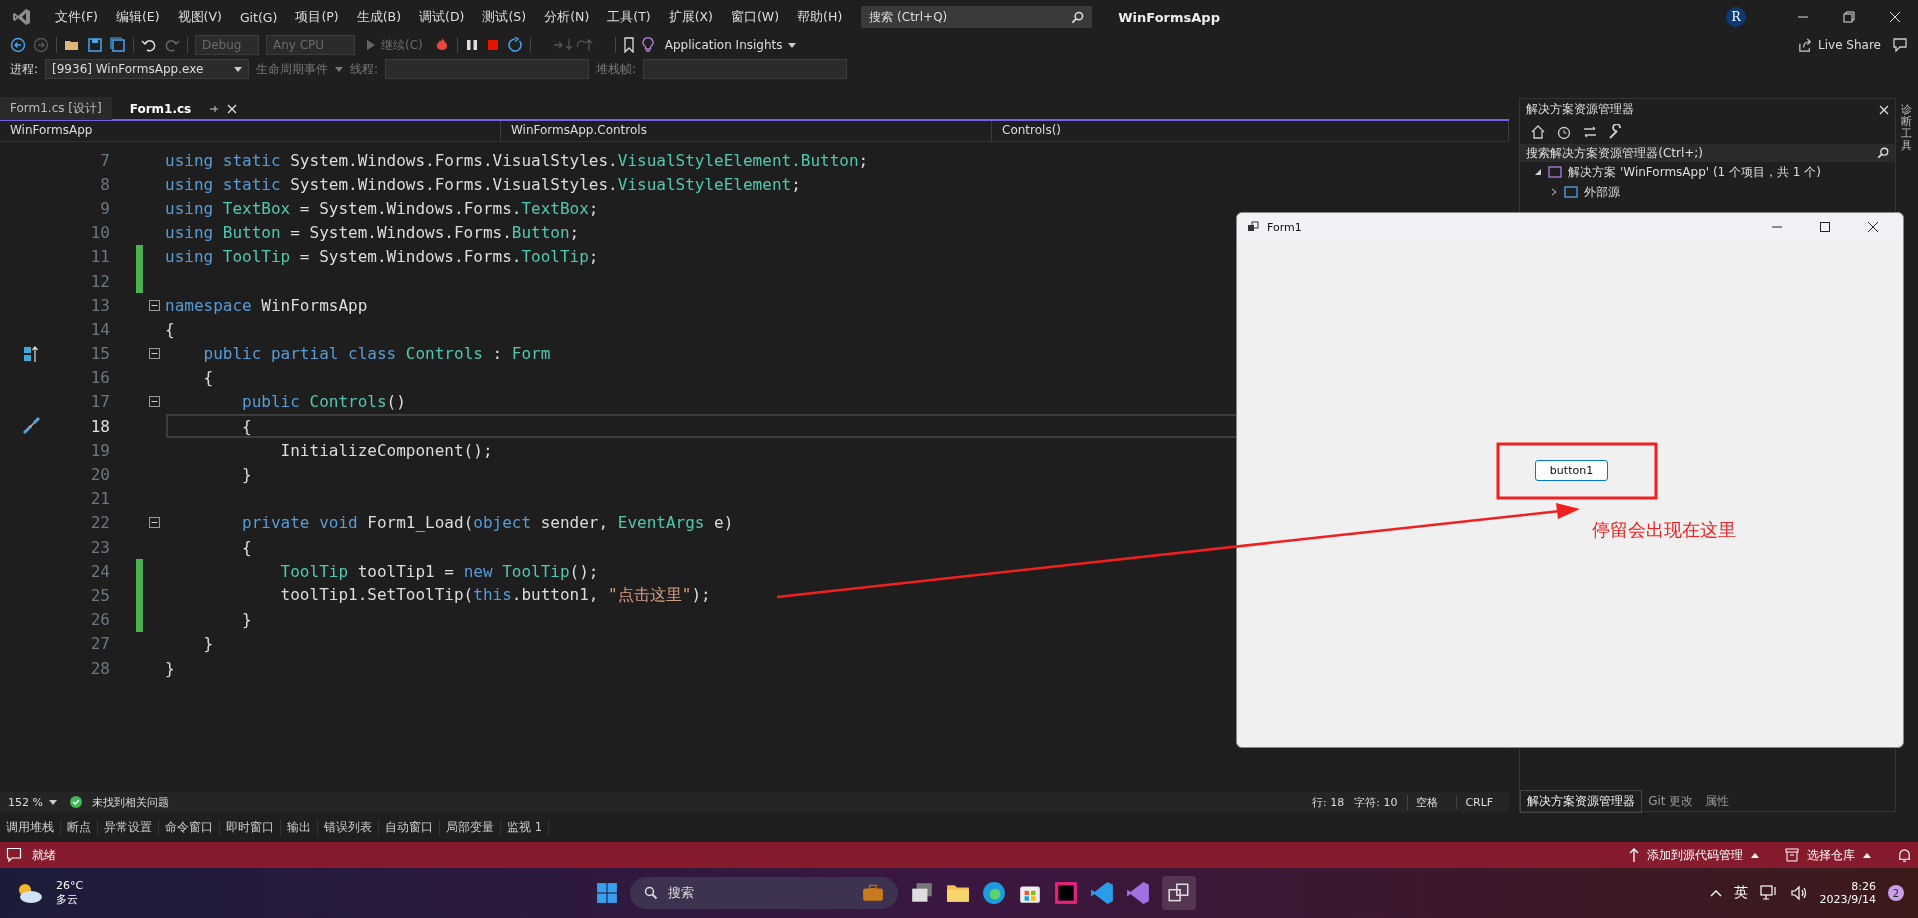 The image size is (1918, 918). Describe the element at coordinates (746, 131) in the screenshot. I see `type-dropdown: WinFormsApp.Controls` at that location.